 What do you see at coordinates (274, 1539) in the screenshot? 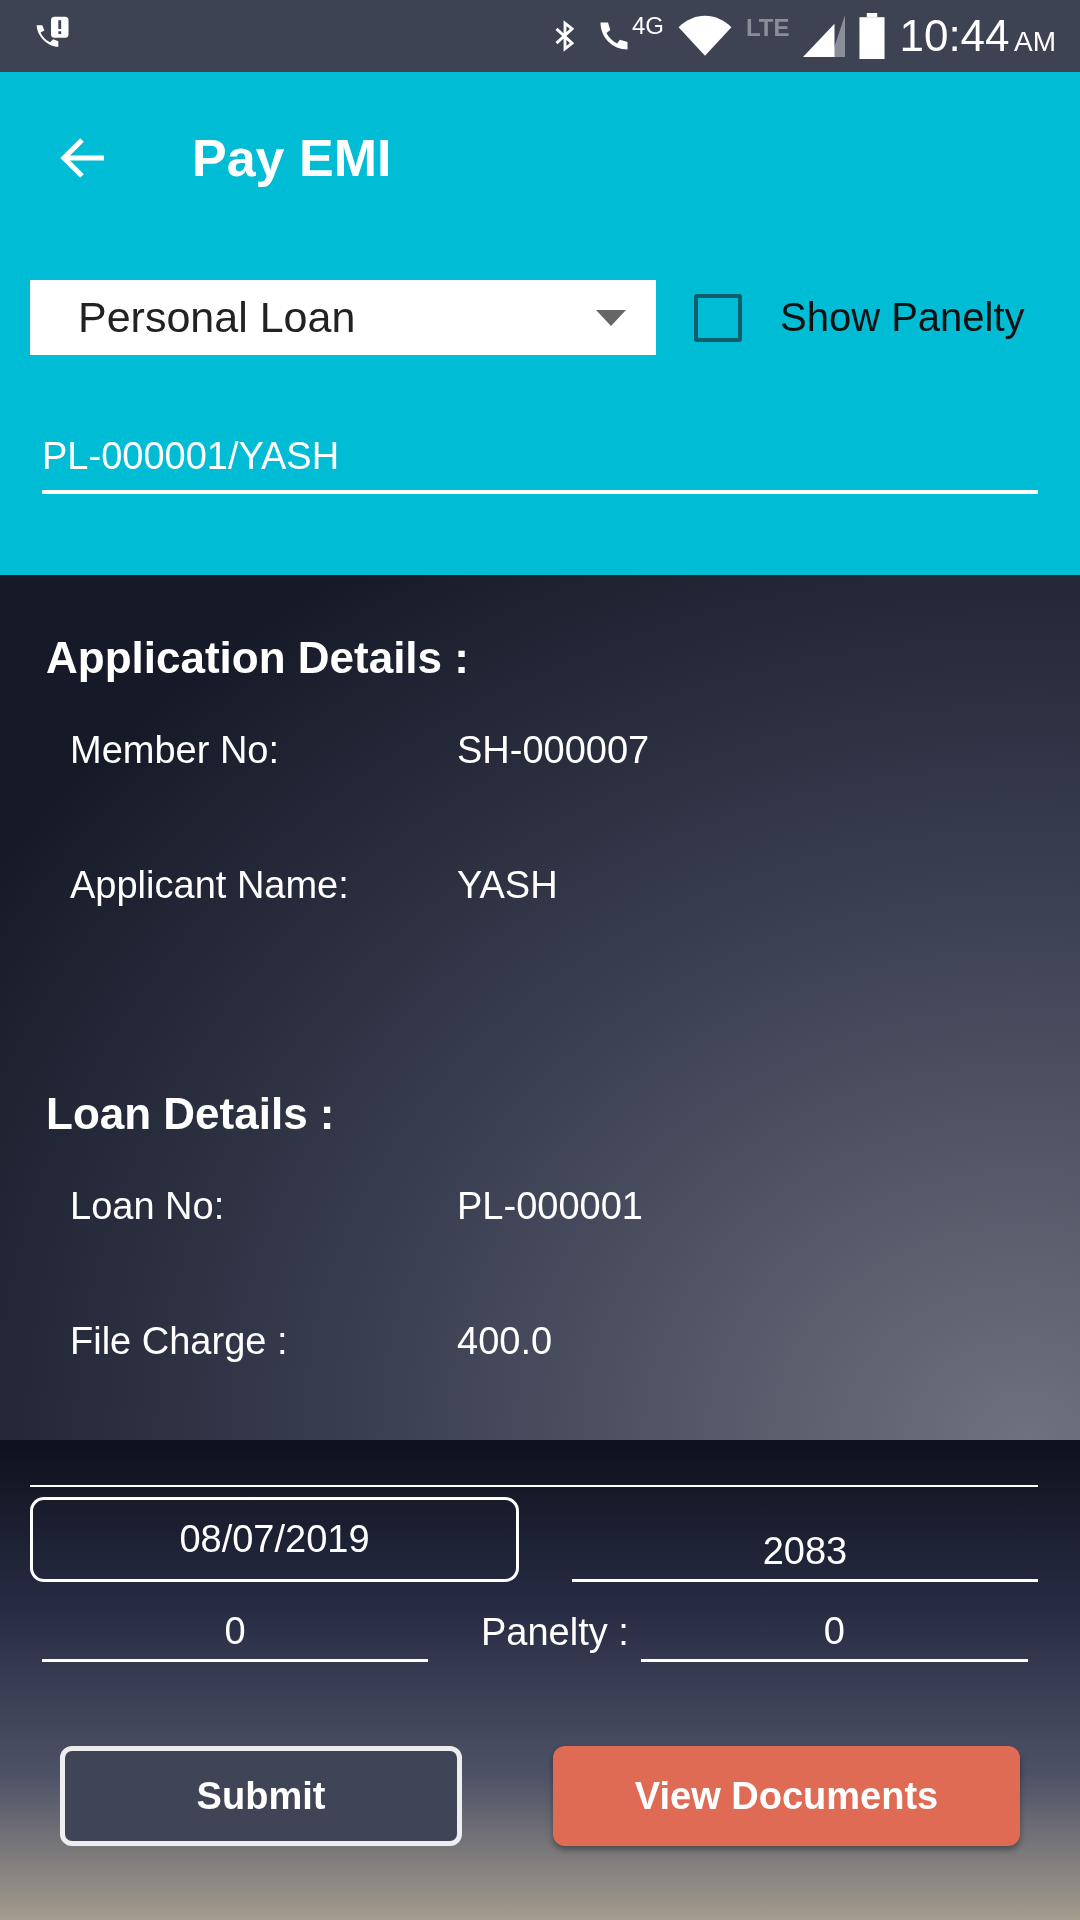
I see `date-field: 08/07/2019` at bounding box center [274, 1539].